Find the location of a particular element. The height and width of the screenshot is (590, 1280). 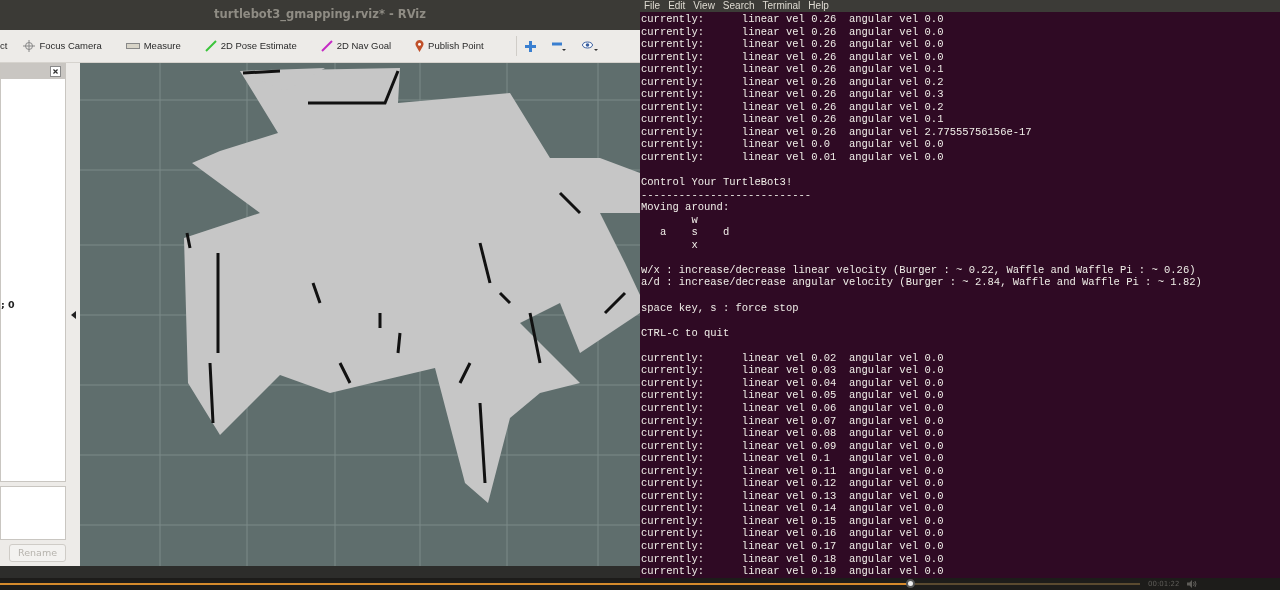

terminal-line: currently: linear vel 0.0 angular vel 0.0 is located at coordinates (792, 144).